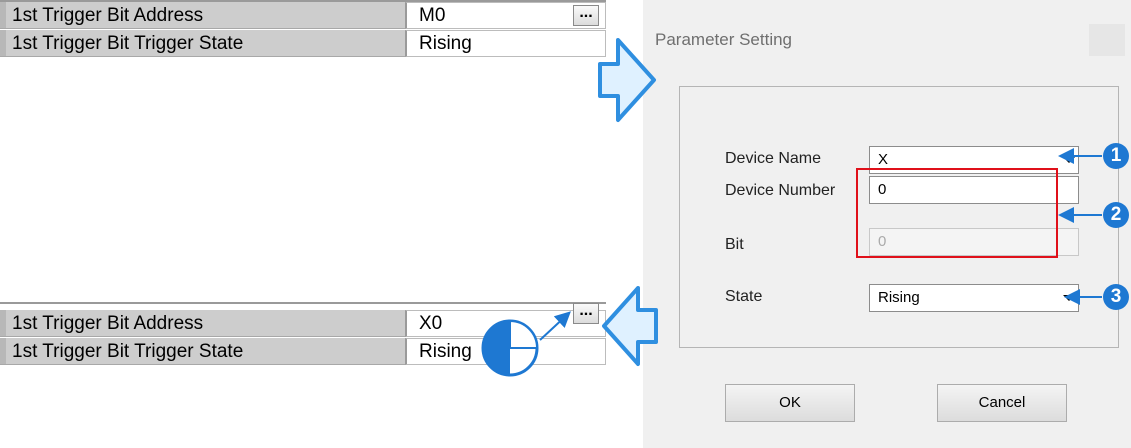 This screenshot has width=1131, height=448. What do you see at coordinates (555, 326) in the screenshot?
I see `click-pointer-line` at bounding box center [555, 326].